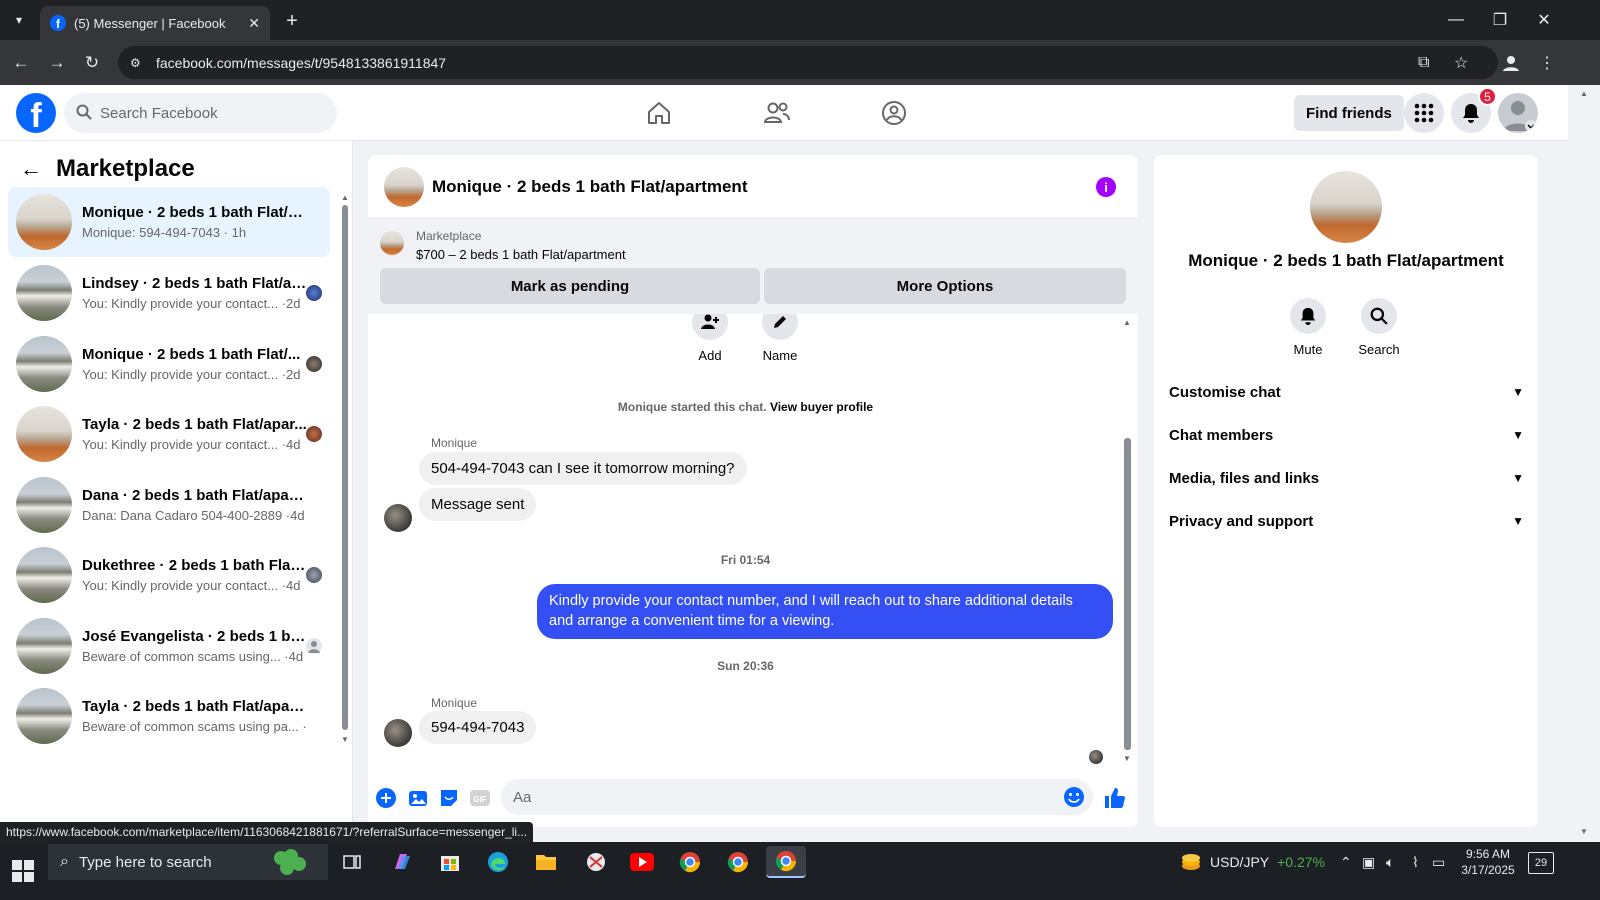 Image resolution: width=1600 pixels, height=900 pixels. I want to click on chat-scrollbar: ▲ ▼, so click(1127, 543).